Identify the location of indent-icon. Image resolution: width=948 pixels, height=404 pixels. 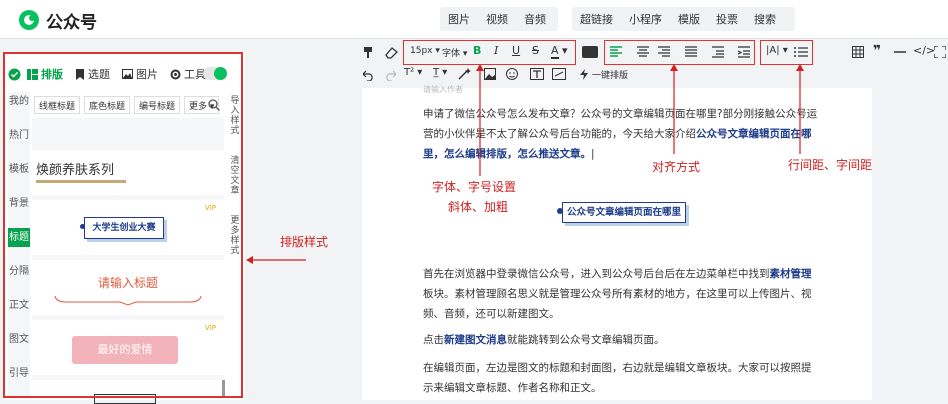
(718, 52).